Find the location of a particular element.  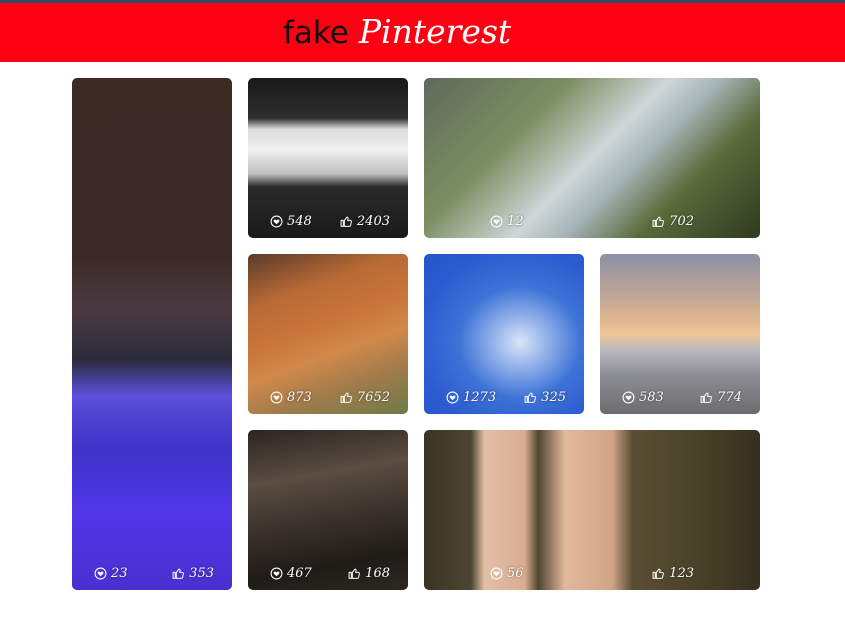

like-count-value: 168 is located at coordinates (377, 573).